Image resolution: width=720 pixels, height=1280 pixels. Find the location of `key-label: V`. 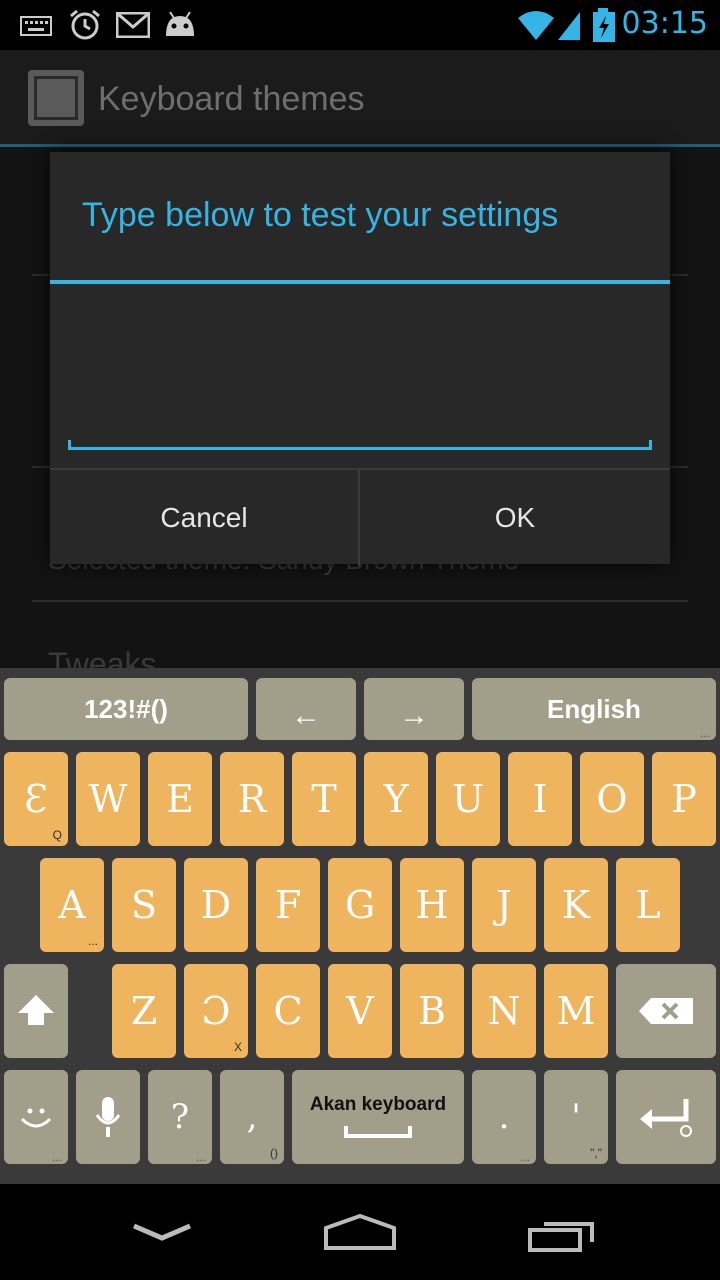

key-label: V is located at coordinates (360, 1011).